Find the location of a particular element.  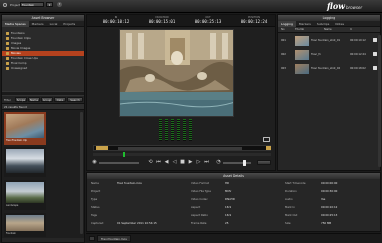

prev-icon: ⏮ is located at coordinates (158, 162).